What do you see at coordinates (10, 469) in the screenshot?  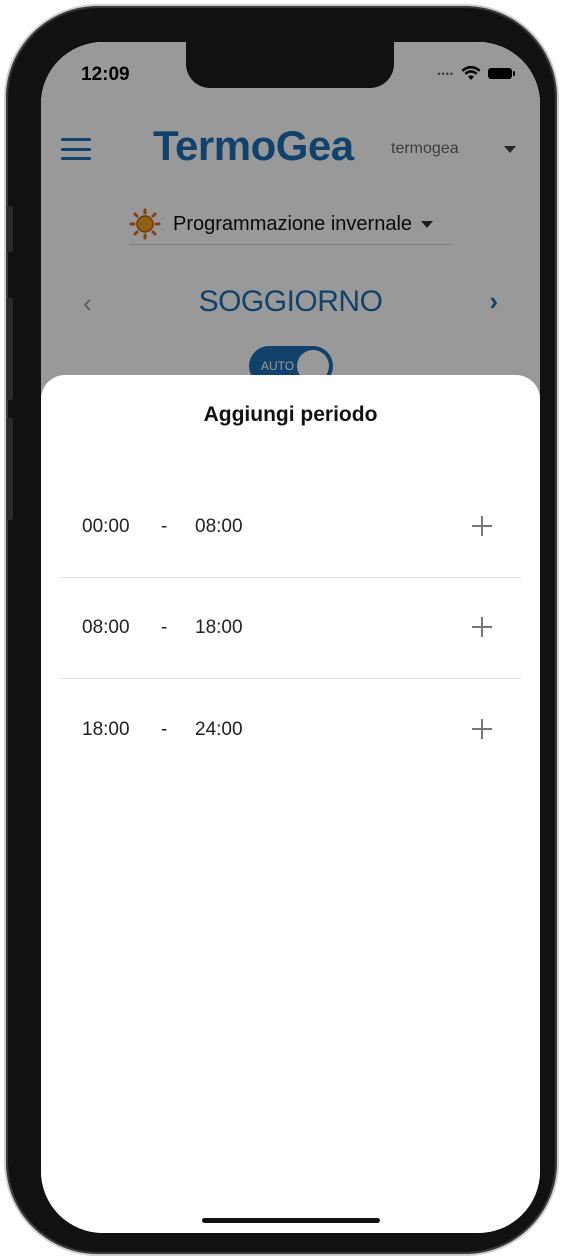 I see `volume-down-button` at bounding box center [10, 469].